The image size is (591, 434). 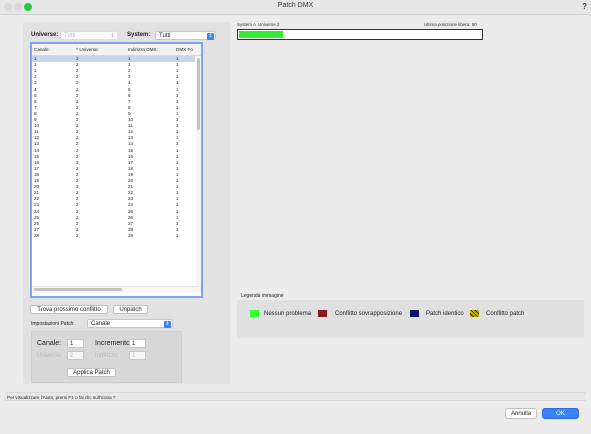 What do you see at coordinates (131, 187) in the screenshot?
I see `cell-dmx-address: 21` at bounding box center [131, 187].